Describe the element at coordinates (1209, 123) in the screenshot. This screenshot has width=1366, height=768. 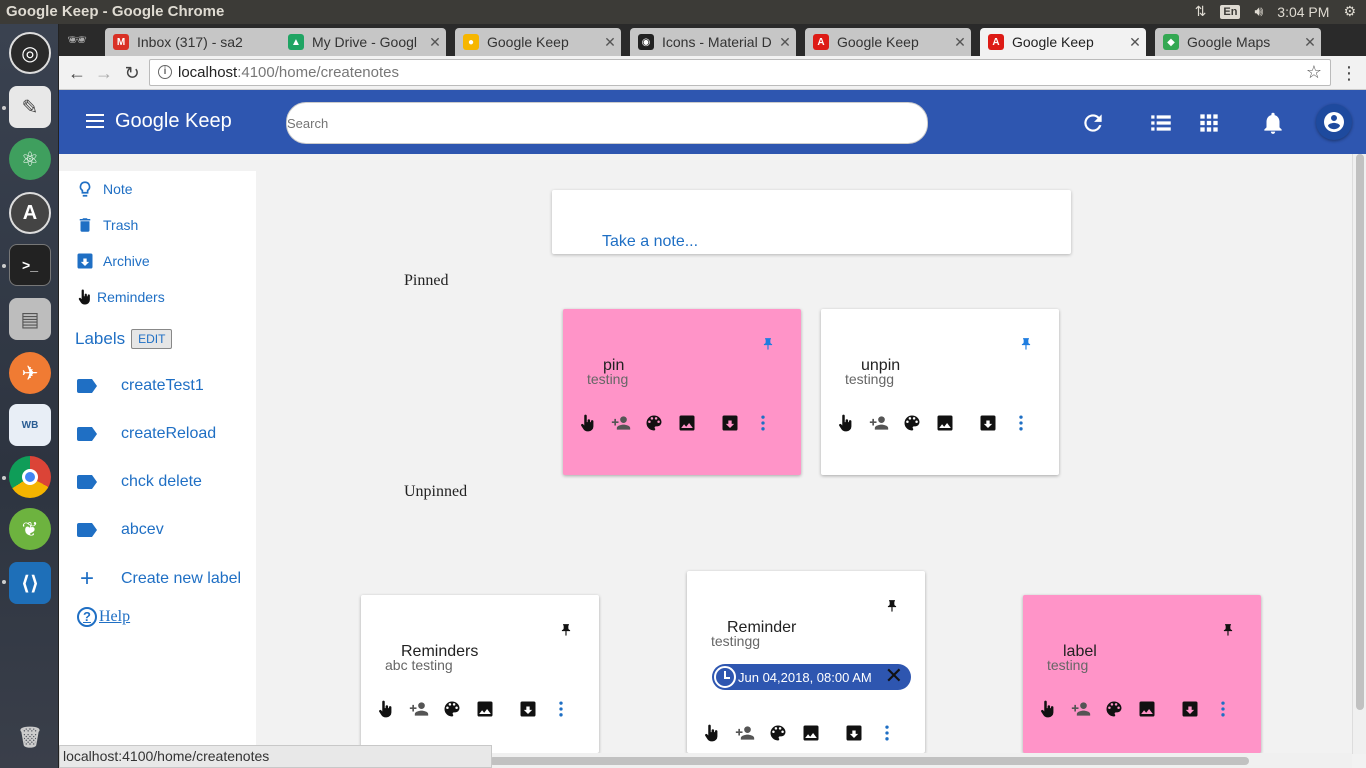
I see `apps-grid-icon` at that location.